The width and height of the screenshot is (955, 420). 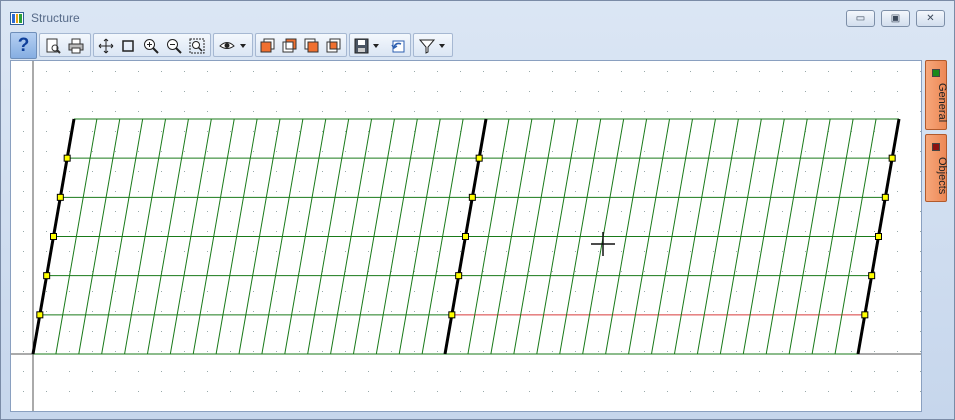 I want to click on filter-dropdown, so click(x=433, y=45).